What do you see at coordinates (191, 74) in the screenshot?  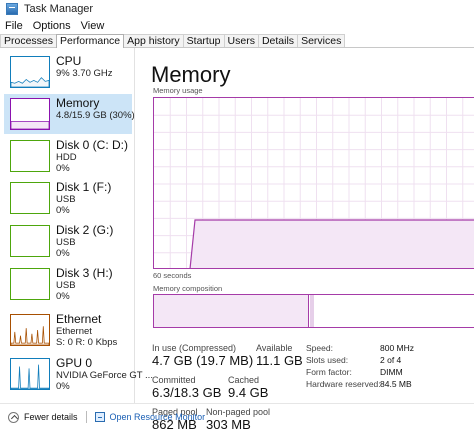 I see `page-title: Memory` at bounding box center [191, 74].